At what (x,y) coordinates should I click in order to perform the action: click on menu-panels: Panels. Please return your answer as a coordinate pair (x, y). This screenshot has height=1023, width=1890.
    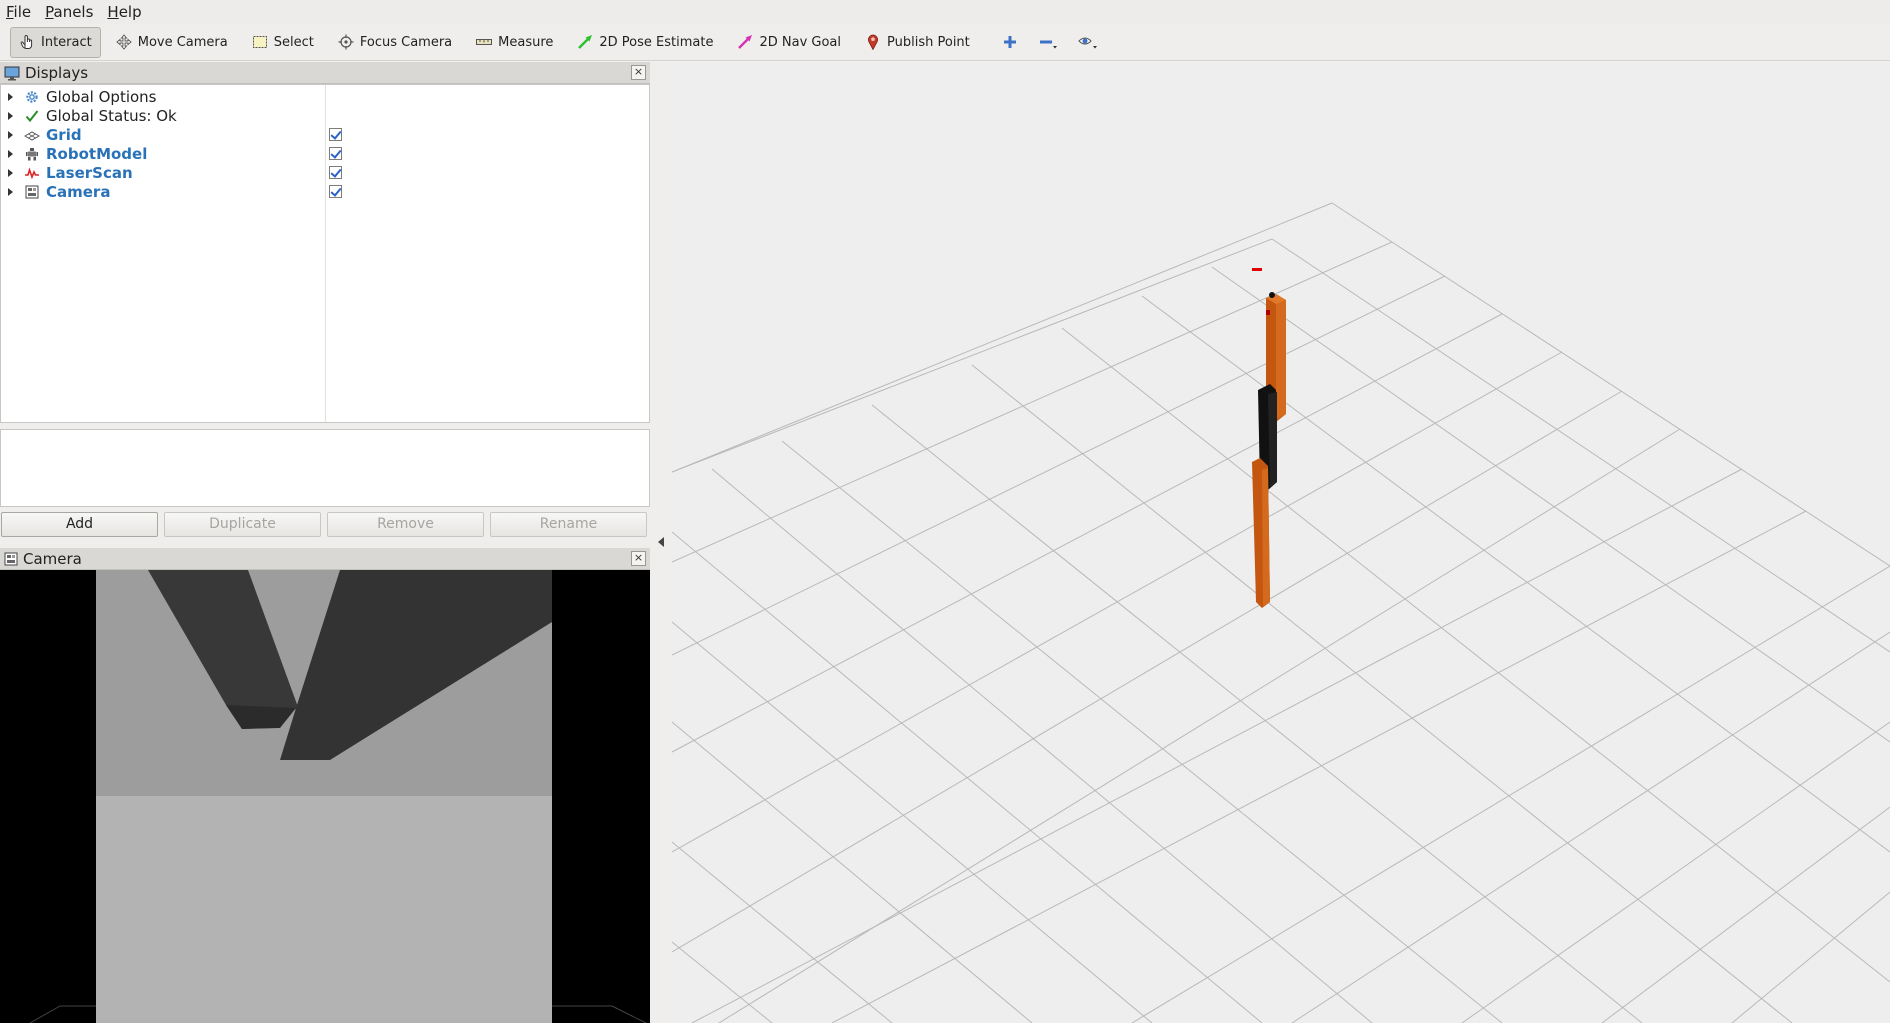
    Looking at the image, I should click on (69, 12).